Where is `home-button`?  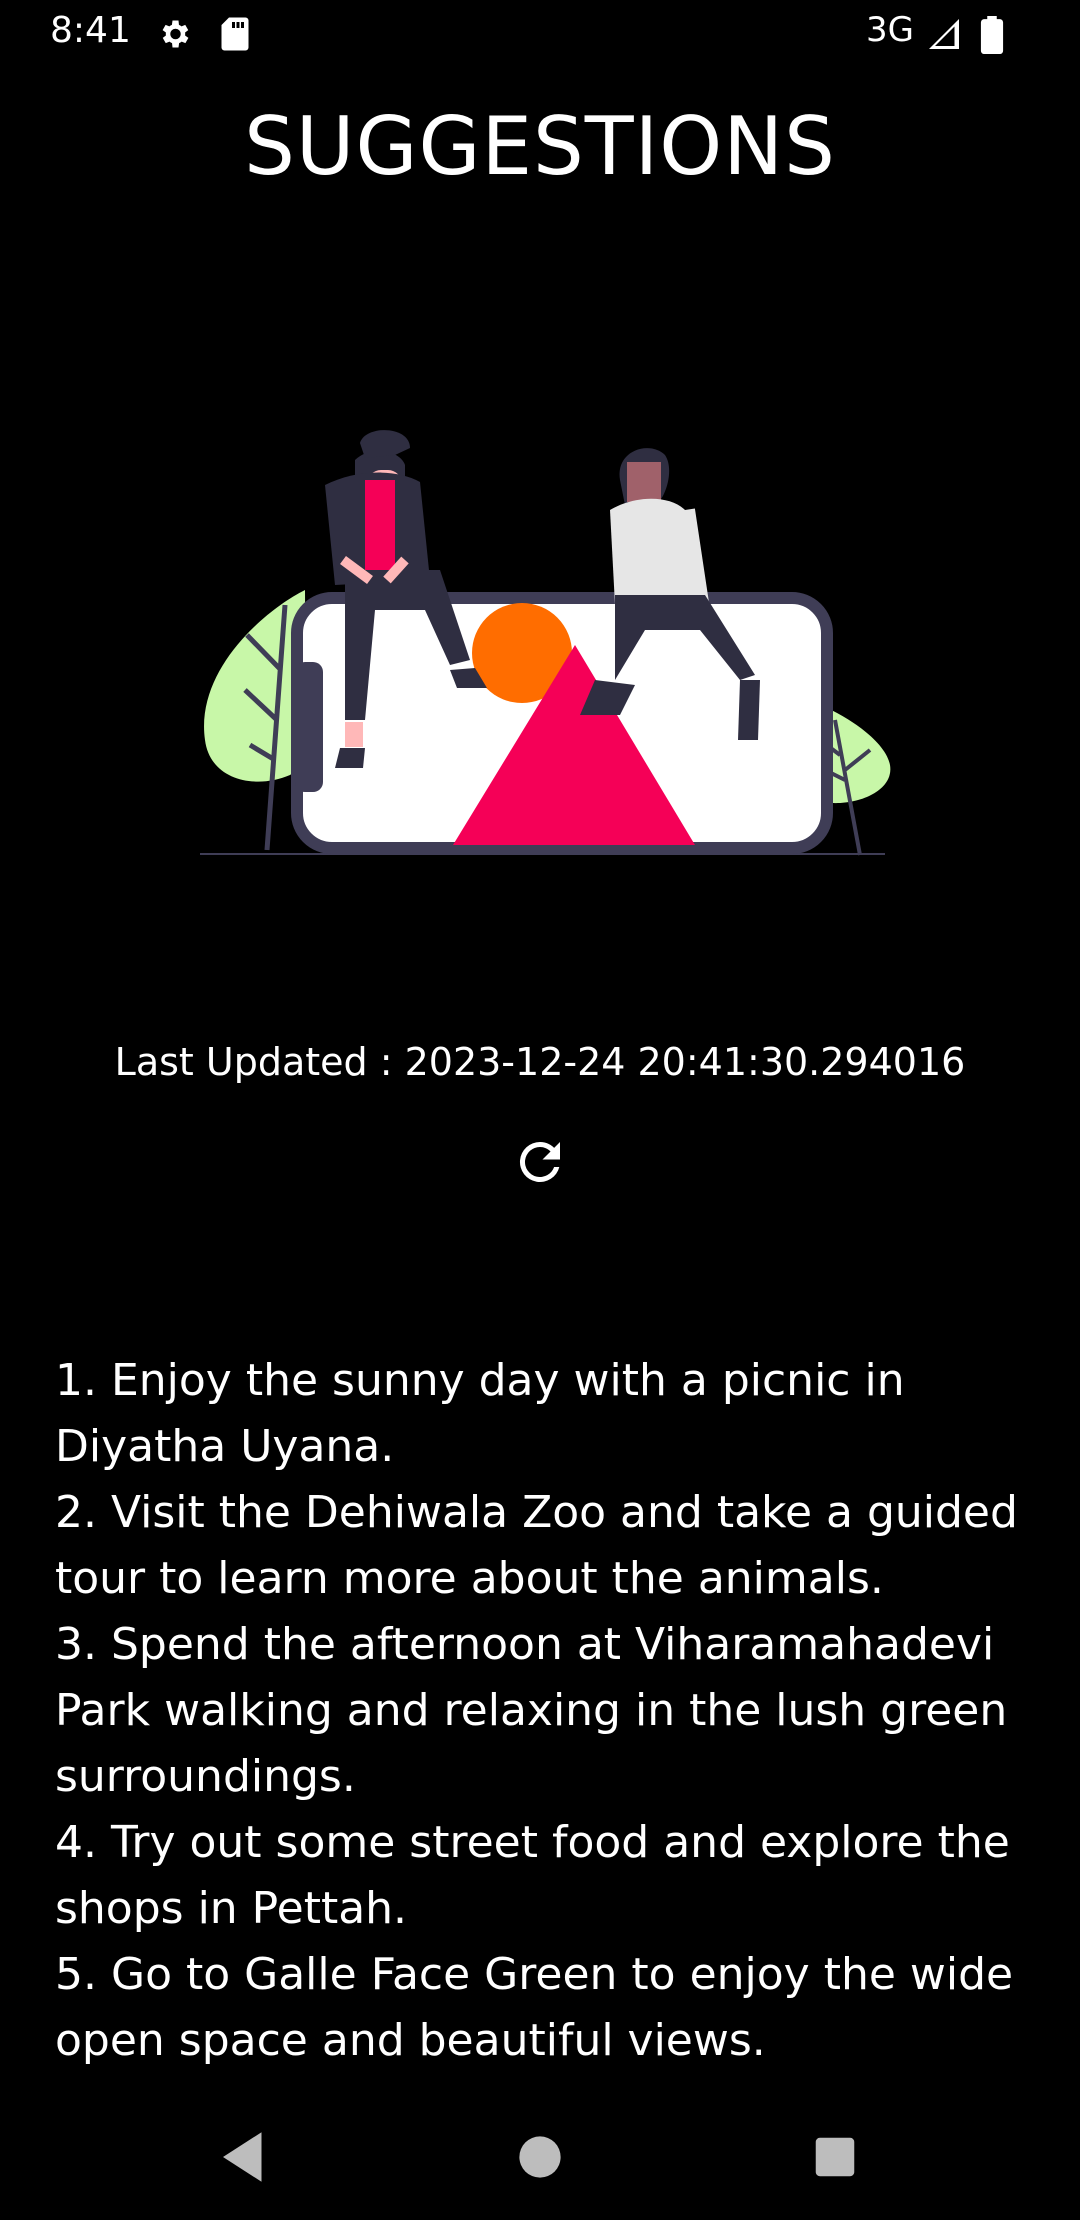 home-button is located at coordinates (540, 2157).